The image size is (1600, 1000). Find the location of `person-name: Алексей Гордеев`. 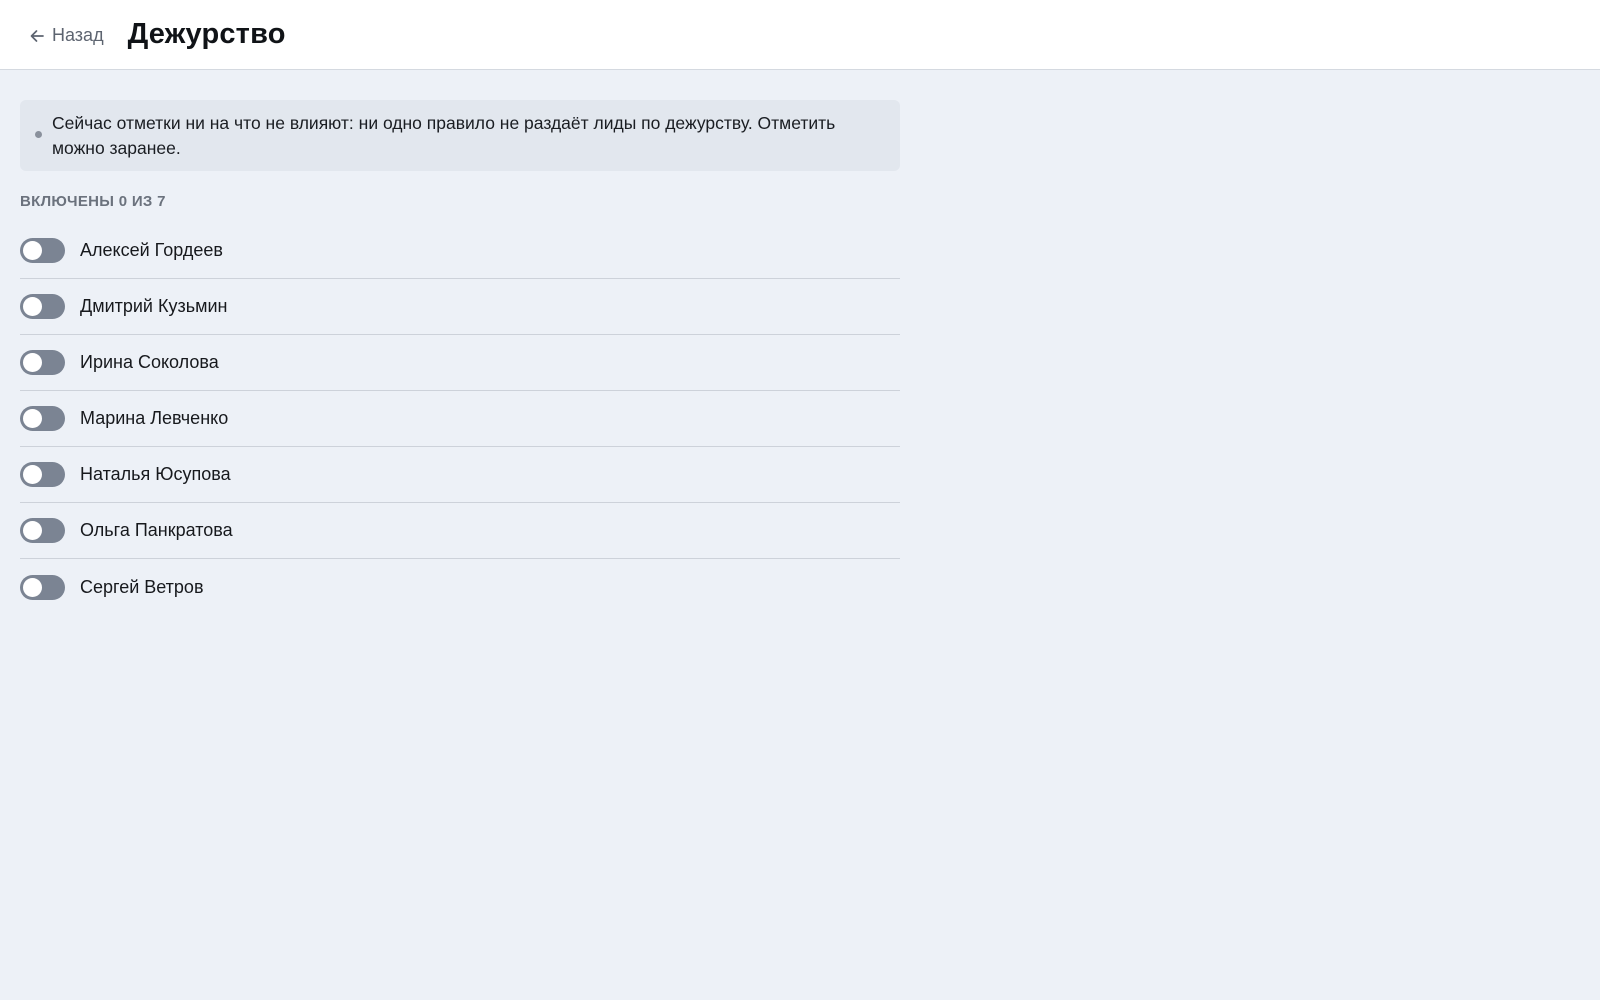

person-name: Алексей Гордеев is located at coordinates (151, 250).